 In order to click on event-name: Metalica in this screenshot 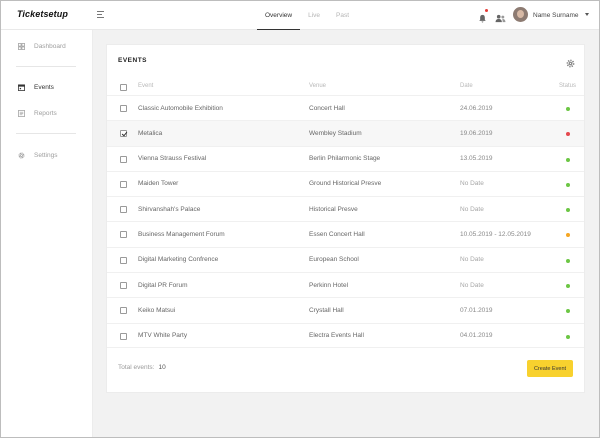, I will do `click(150, 133)`.